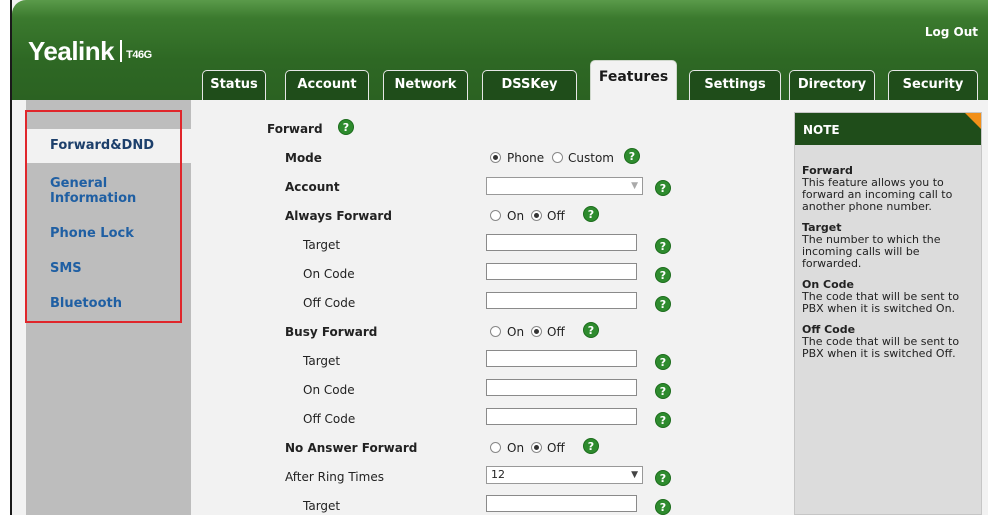 The width and height of the screenshot is (988, 515). What do you see at coordinates (536, 331) in the screenshot?
I see `busy-forward-off-radio` at bounding box center [536, 331].